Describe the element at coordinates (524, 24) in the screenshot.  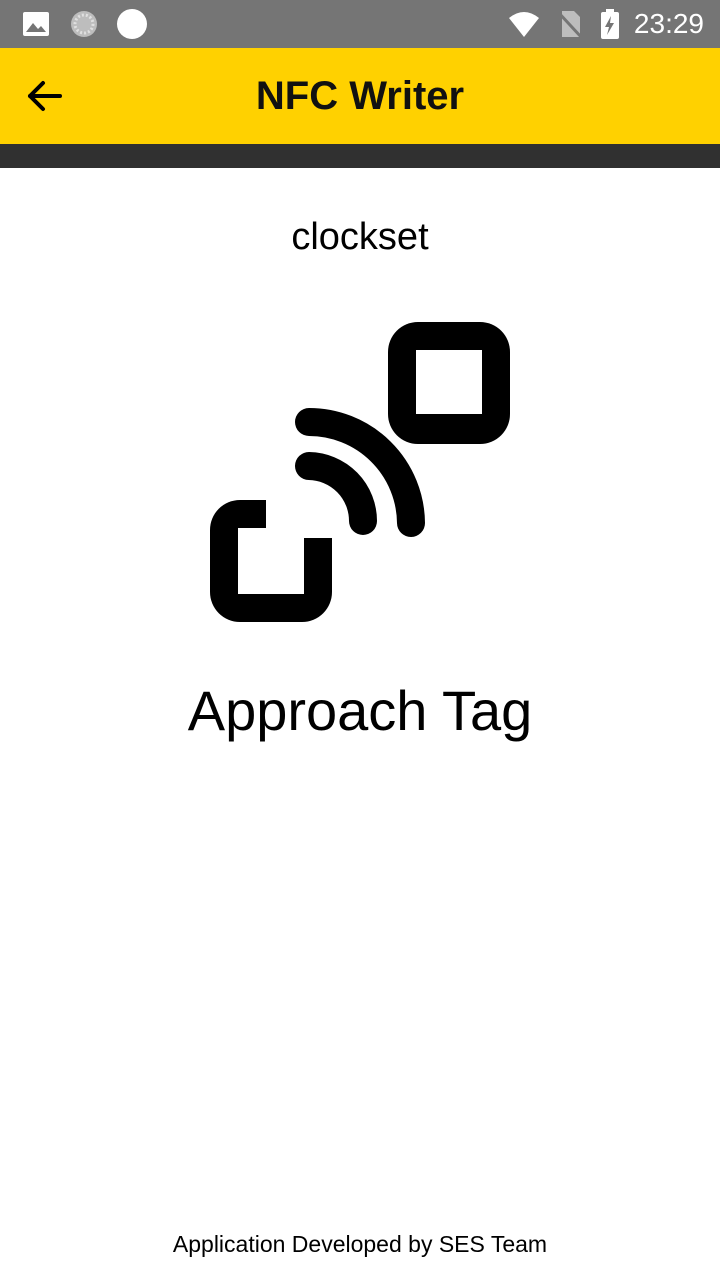
I see `wifi-icon` at that location.